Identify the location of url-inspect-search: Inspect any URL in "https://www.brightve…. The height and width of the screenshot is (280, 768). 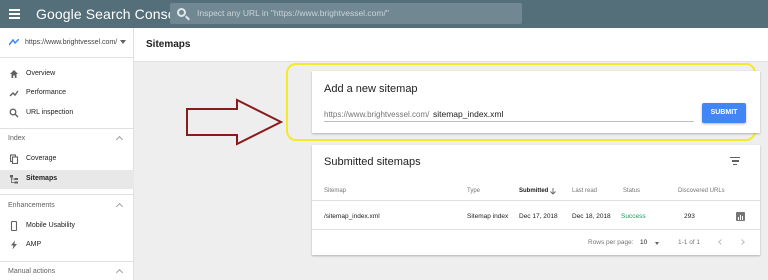
(346, 13).